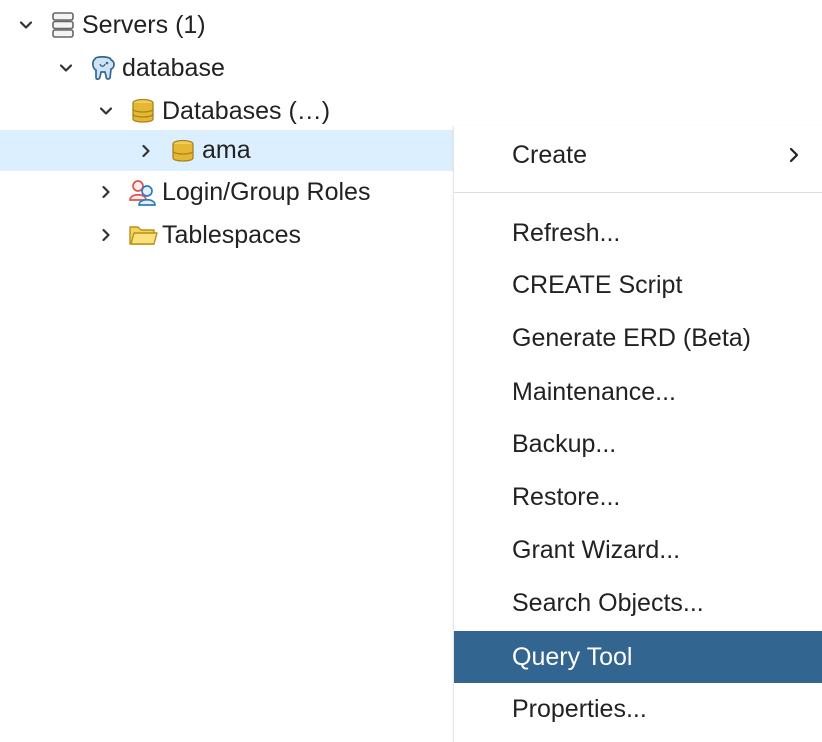 Image resolution: width=822 pixels, height=742 pixels. Describe the element at coordinates (266, 191) in the screenshot. I see `tree-node-label: Login/Group Roles` at that location.